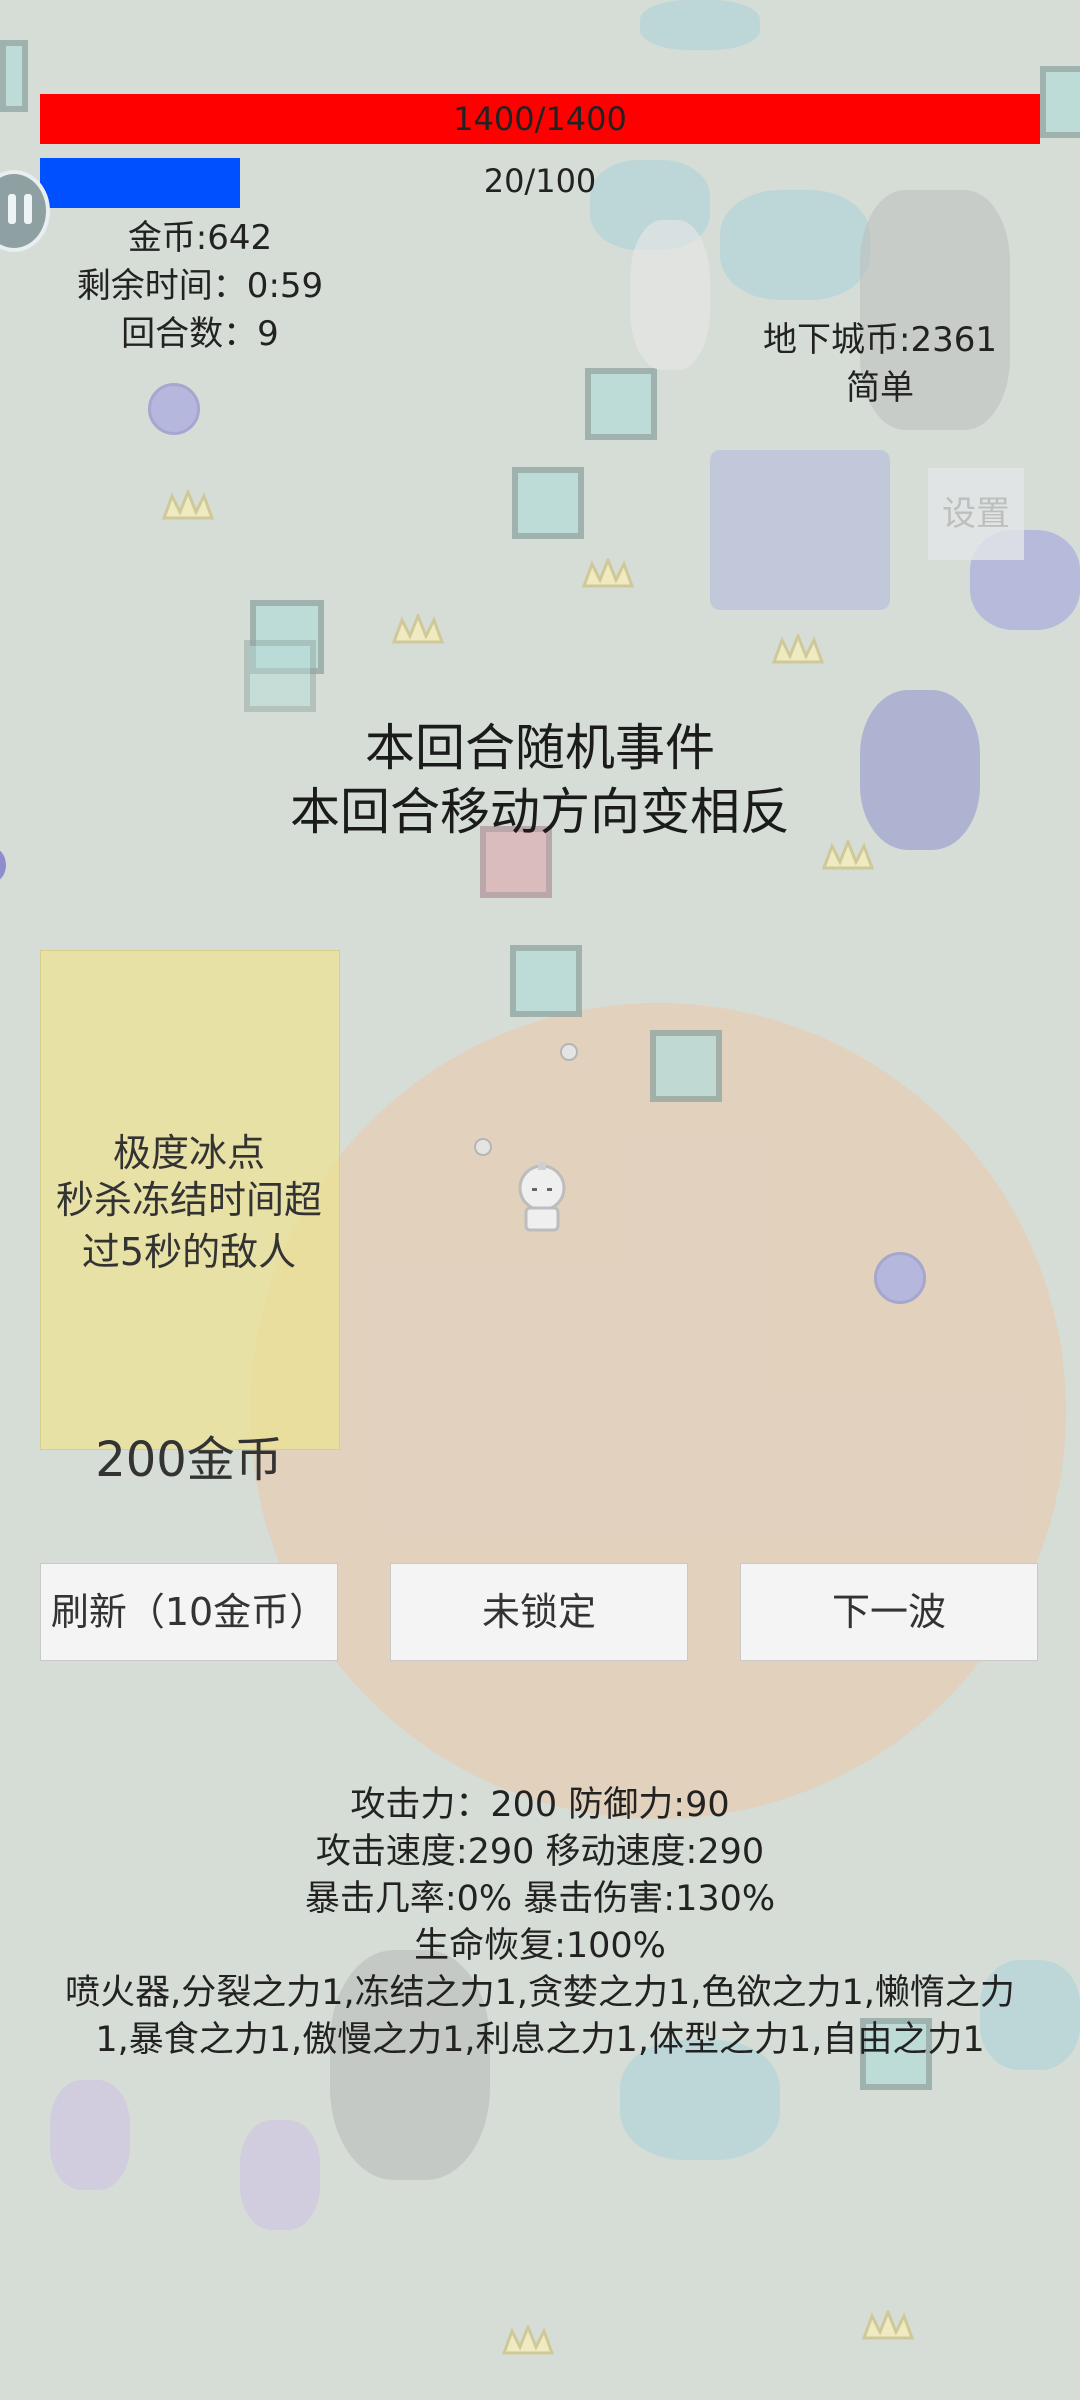 Image resolution: width=1080 pixels, height=2400 pixels. What do you see at coordinates (889, 1612) in the screenshot?
I see `next-wave-button: 下一波` at bounding box center [889, 1612].